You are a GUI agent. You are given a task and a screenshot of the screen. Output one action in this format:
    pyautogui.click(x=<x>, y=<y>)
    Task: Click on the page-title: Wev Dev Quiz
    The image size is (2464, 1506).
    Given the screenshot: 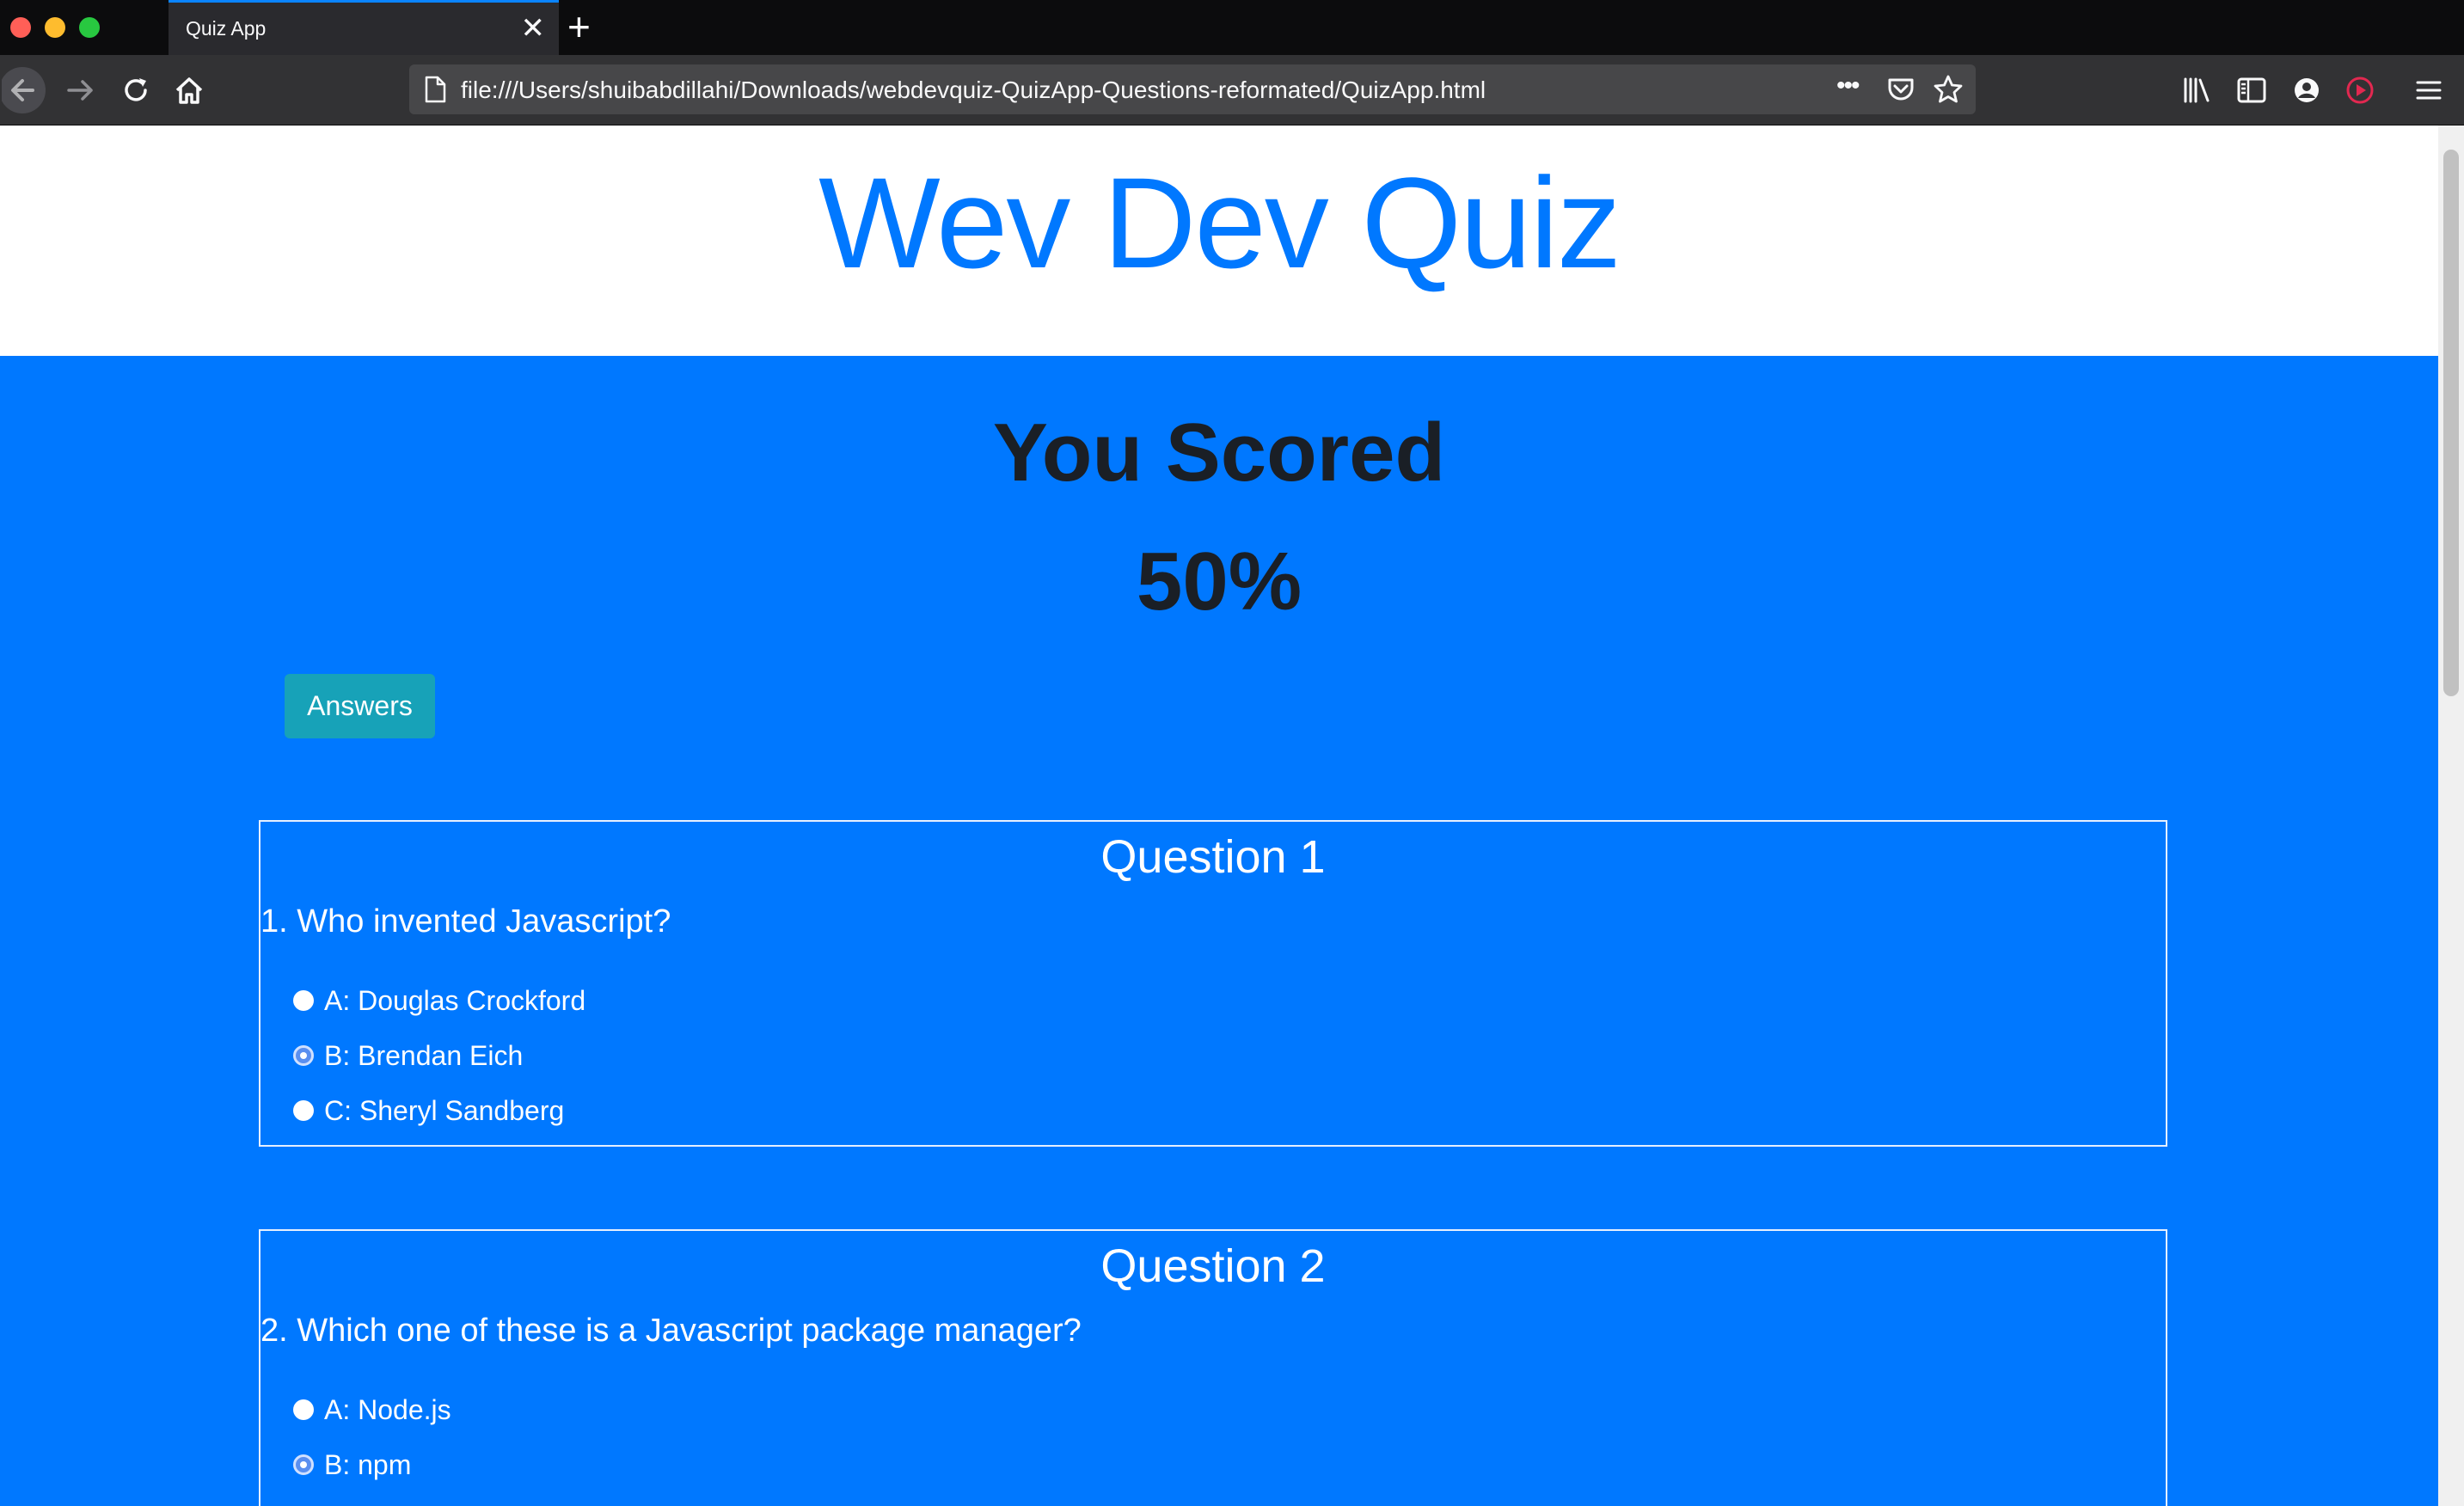 What is the action you would take?
    pyautogui.click(x=1219, y=222)
    